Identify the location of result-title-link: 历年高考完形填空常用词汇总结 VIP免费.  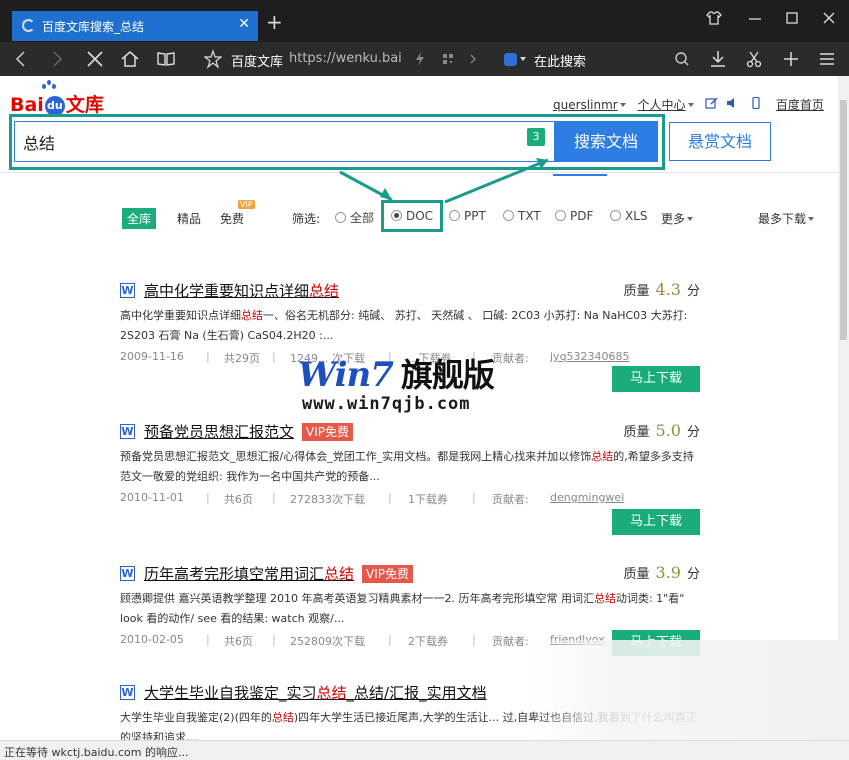
(279, 573).